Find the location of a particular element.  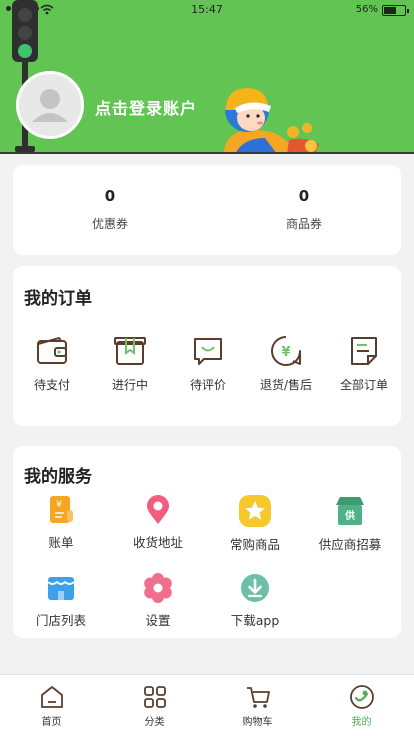

coupon-count: 0 is located at coordinates (110, 196).